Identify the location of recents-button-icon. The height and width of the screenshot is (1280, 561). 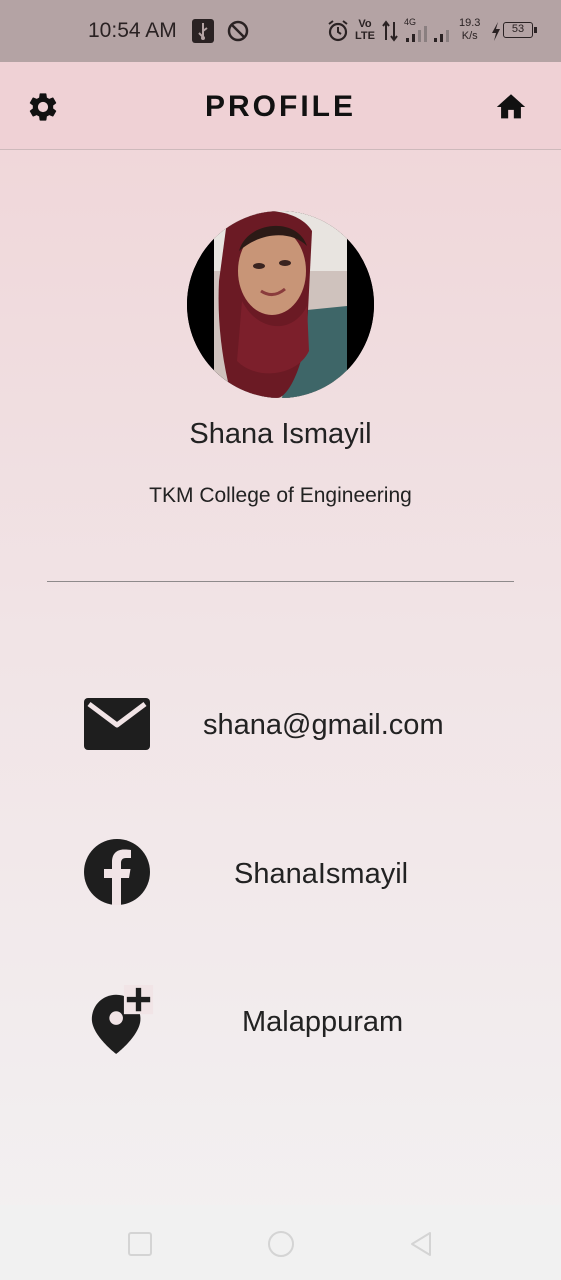
(140, 1244).